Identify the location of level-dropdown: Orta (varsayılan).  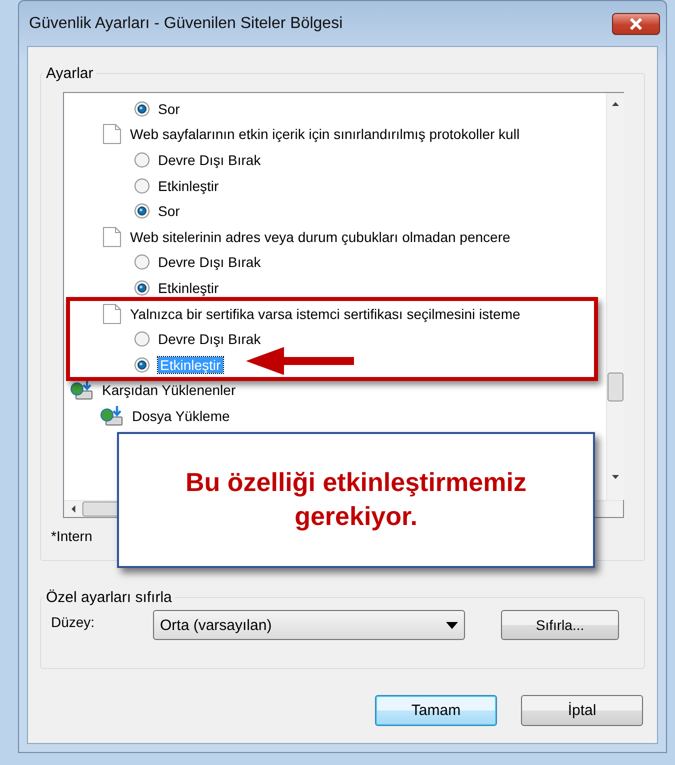
(309, 625).